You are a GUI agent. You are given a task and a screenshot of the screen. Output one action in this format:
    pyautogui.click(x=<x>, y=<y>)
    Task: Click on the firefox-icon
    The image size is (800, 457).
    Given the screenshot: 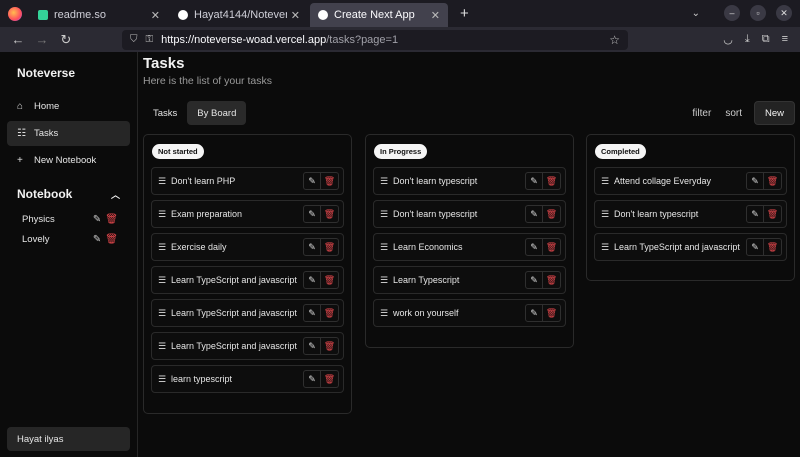 What is the action you would take?
    pyautogui.click(x=15, y=14)
    